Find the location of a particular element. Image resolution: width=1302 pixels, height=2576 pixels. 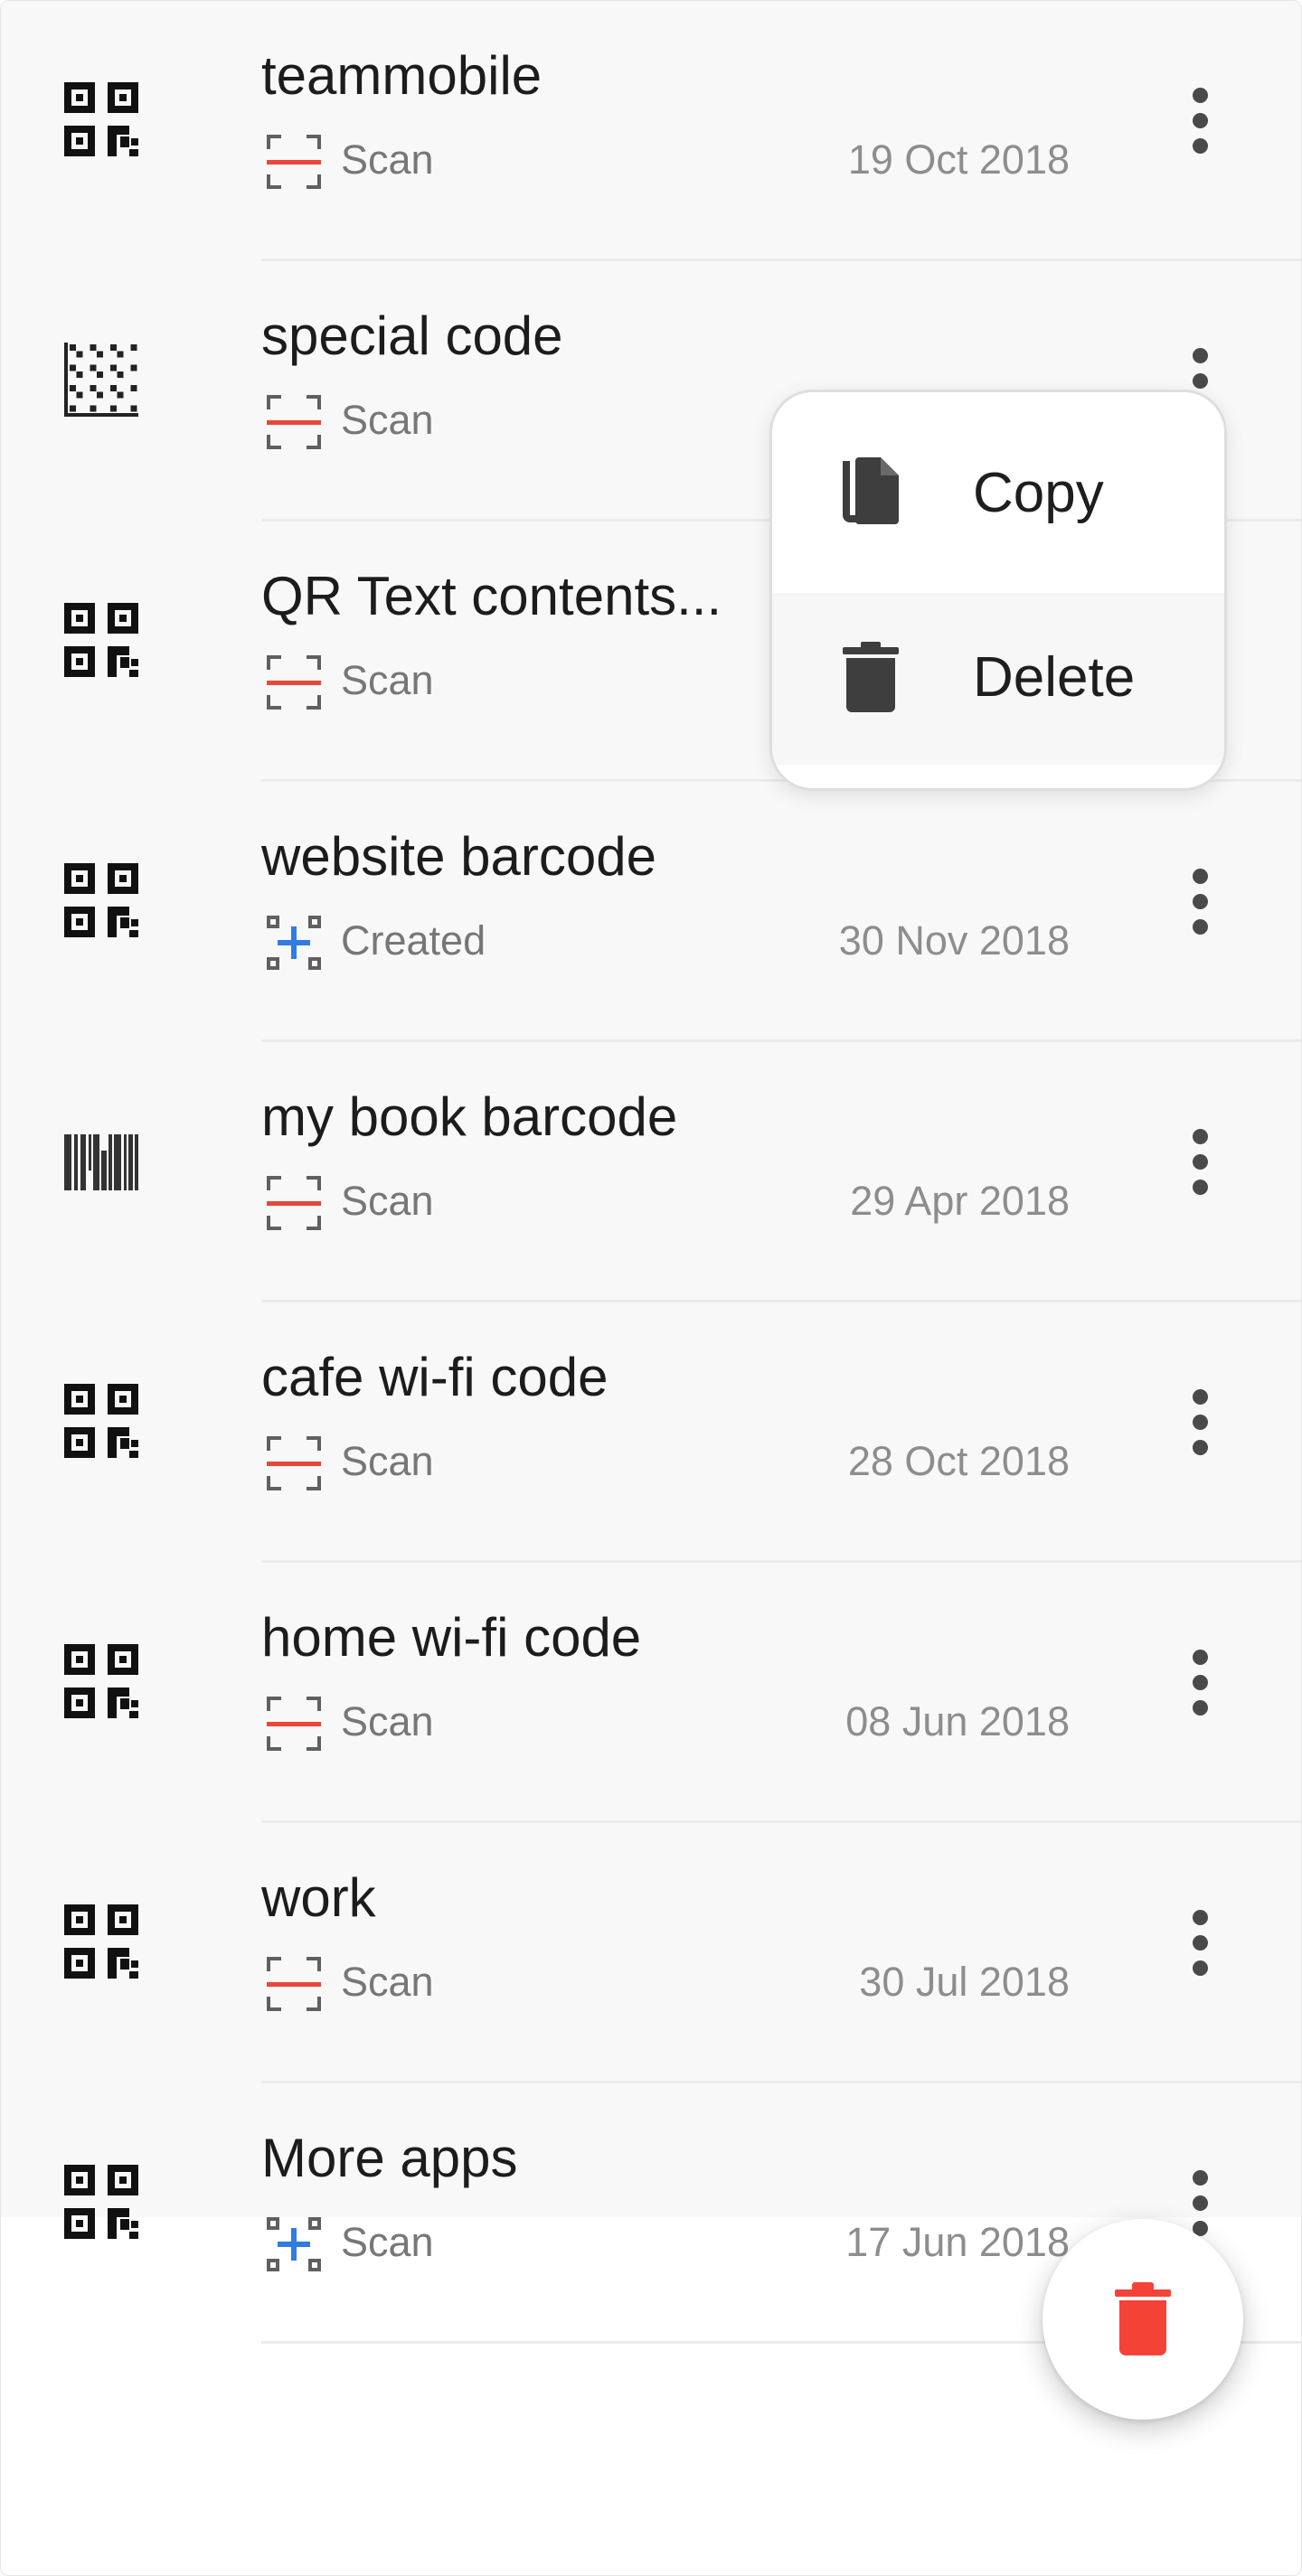

copy-menu-item: Copy is located at coordinates (998, 493).